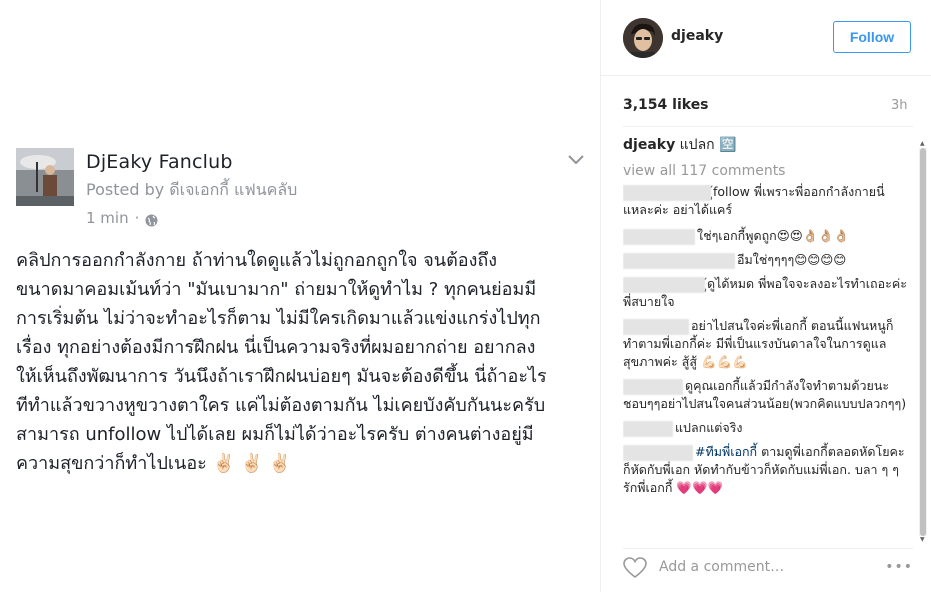 The height and width of the screenshot is (592, 931). I want to click on fb-page-name: DjEaky Fanclub, so click(159, 162).